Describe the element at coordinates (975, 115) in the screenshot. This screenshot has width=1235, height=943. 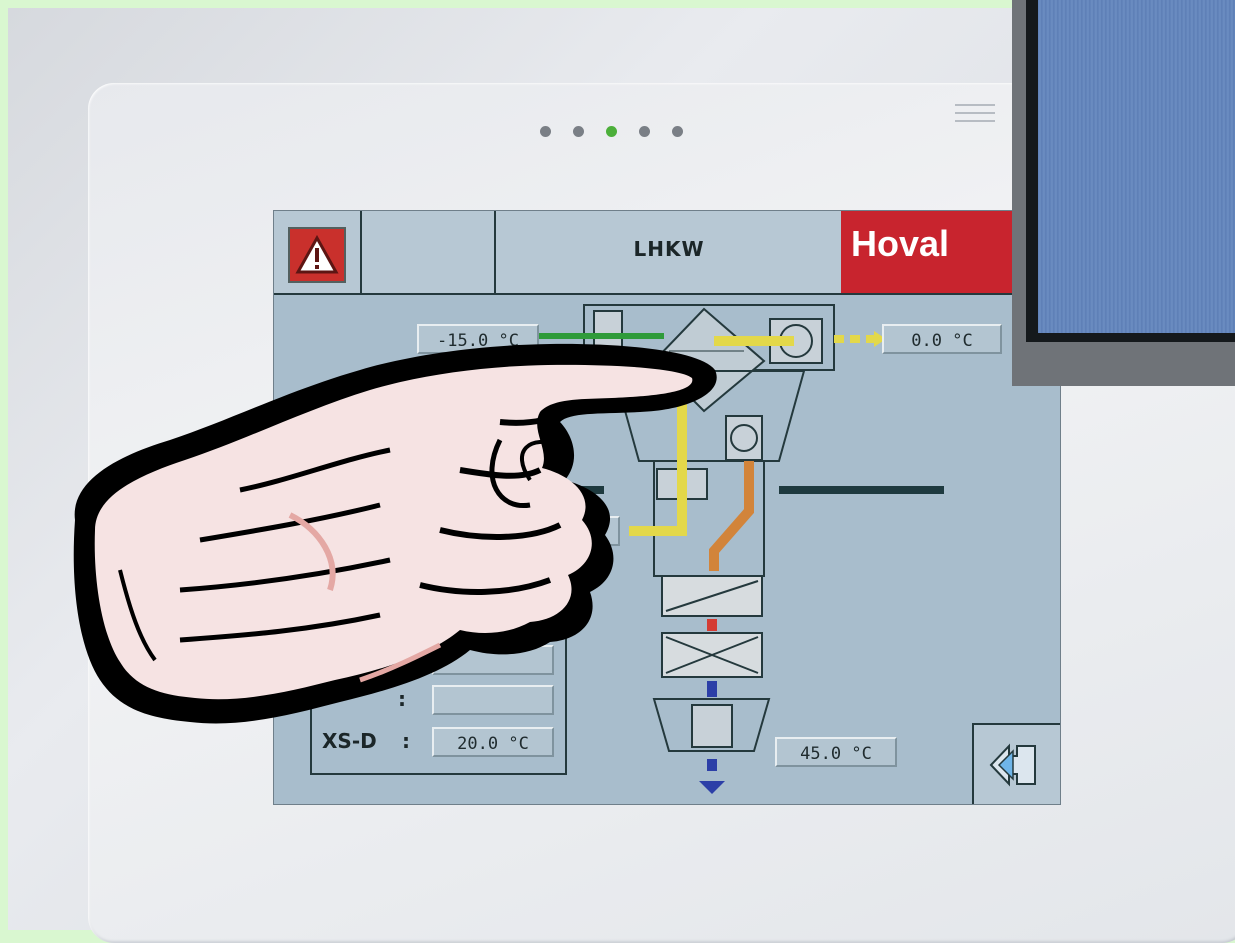
I see `menu-icon` at that location.